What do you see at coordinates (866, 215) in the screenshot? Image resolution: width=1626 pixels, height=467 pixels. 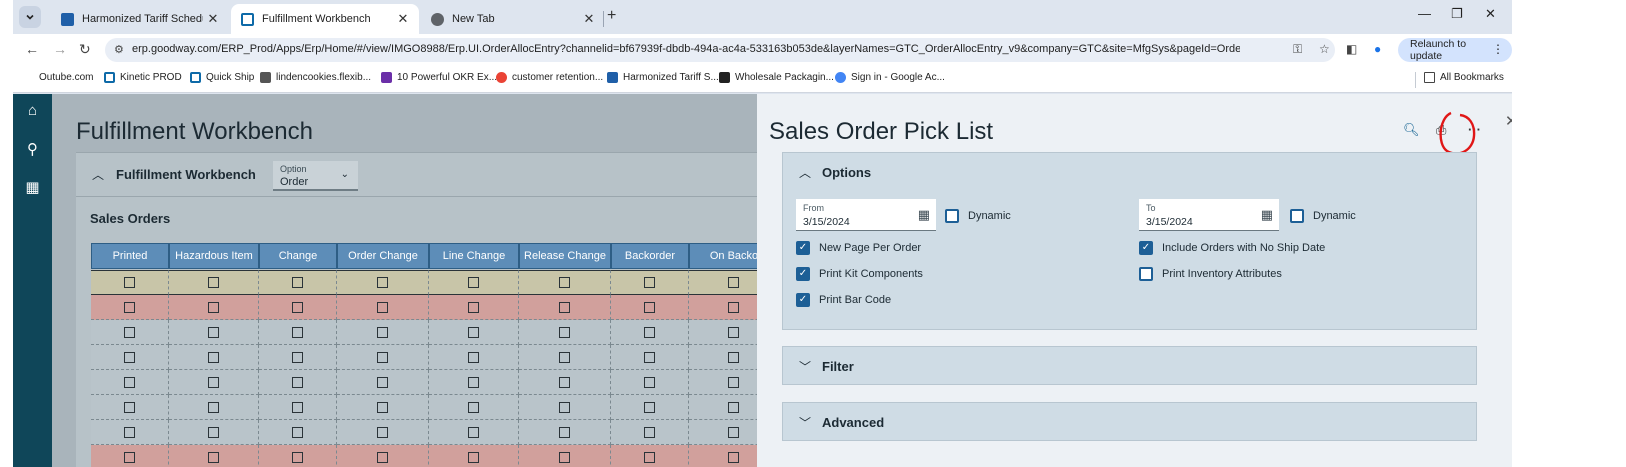 I see `from-date-field: From 3/15/2024 ▦` at bounding box center [866, 215].